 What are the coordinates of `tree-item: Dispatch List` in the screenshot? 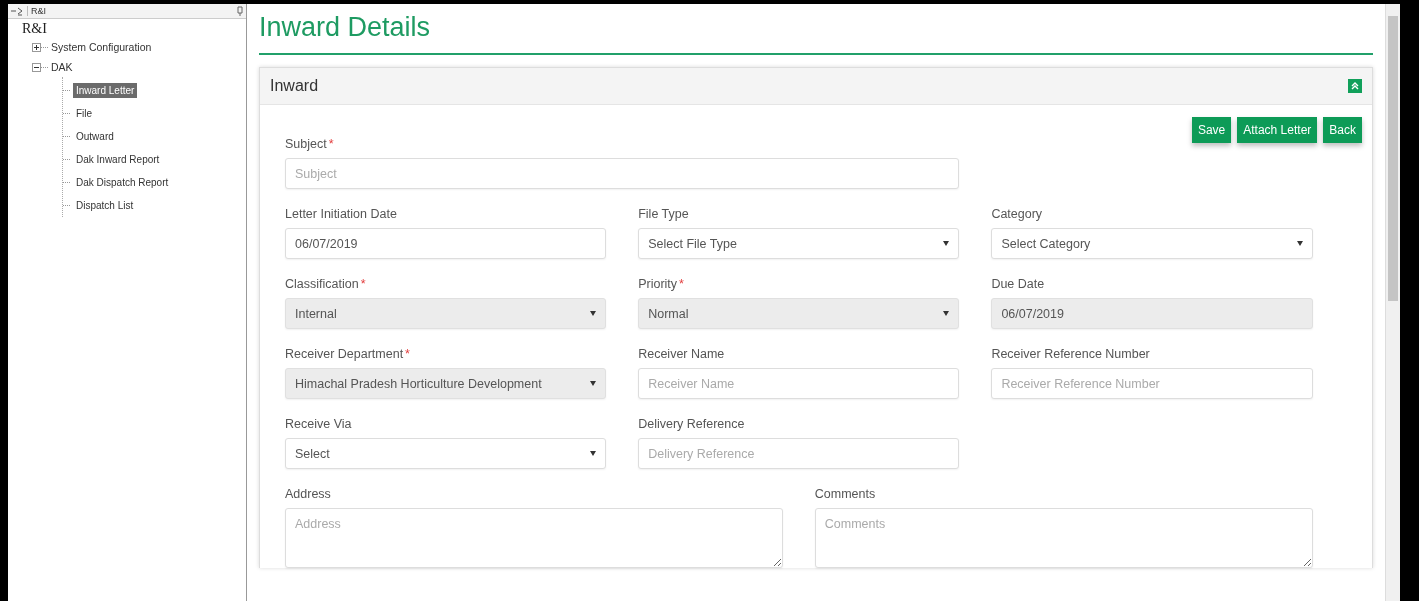 It's located at (105, 205).